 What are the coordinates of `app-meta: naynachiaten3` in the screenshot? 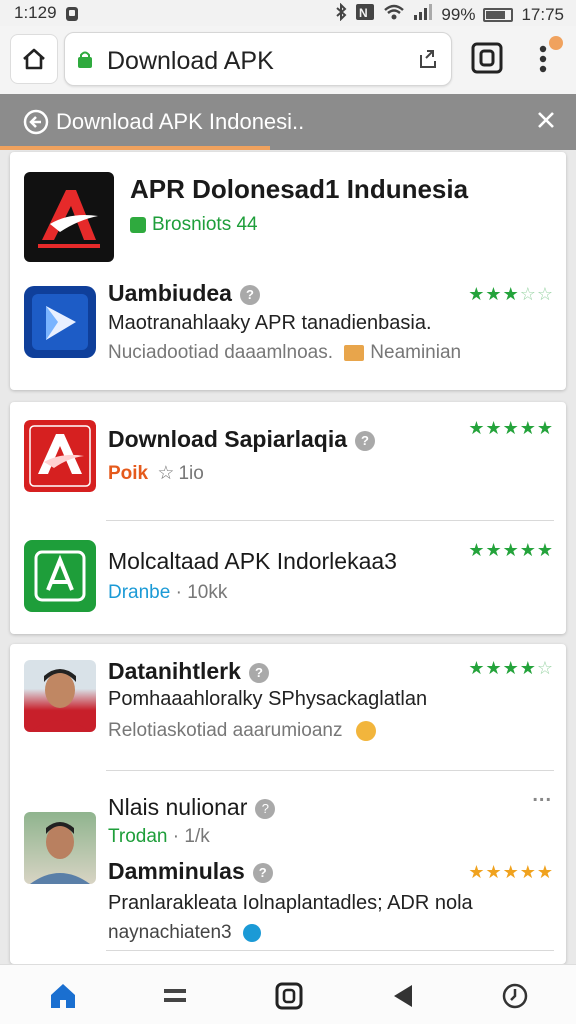 It's located at (184, 933).